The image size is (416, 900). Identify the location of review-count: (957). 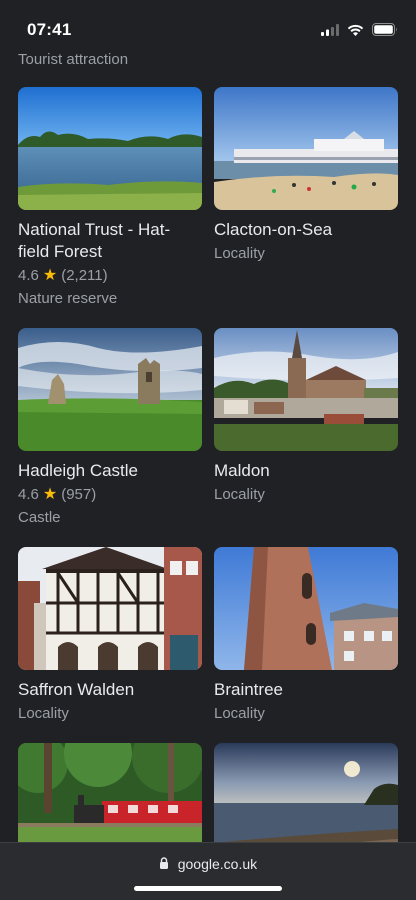
(79, 494).